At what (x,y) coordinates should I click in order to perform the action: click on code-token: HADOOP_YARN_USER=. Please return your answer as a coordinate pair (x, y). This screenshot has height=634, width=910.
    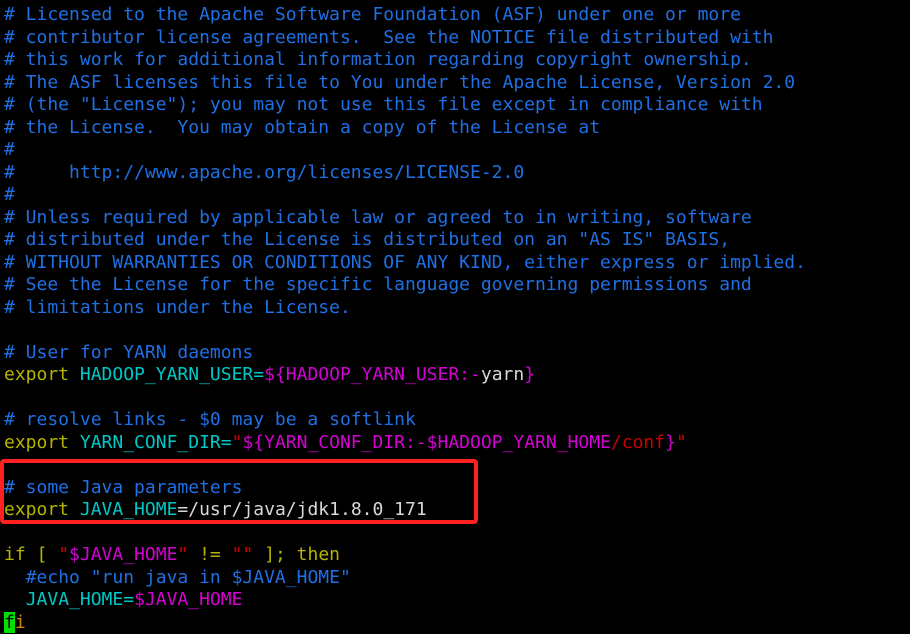
    Looking at the image, I should click on (172, 374).